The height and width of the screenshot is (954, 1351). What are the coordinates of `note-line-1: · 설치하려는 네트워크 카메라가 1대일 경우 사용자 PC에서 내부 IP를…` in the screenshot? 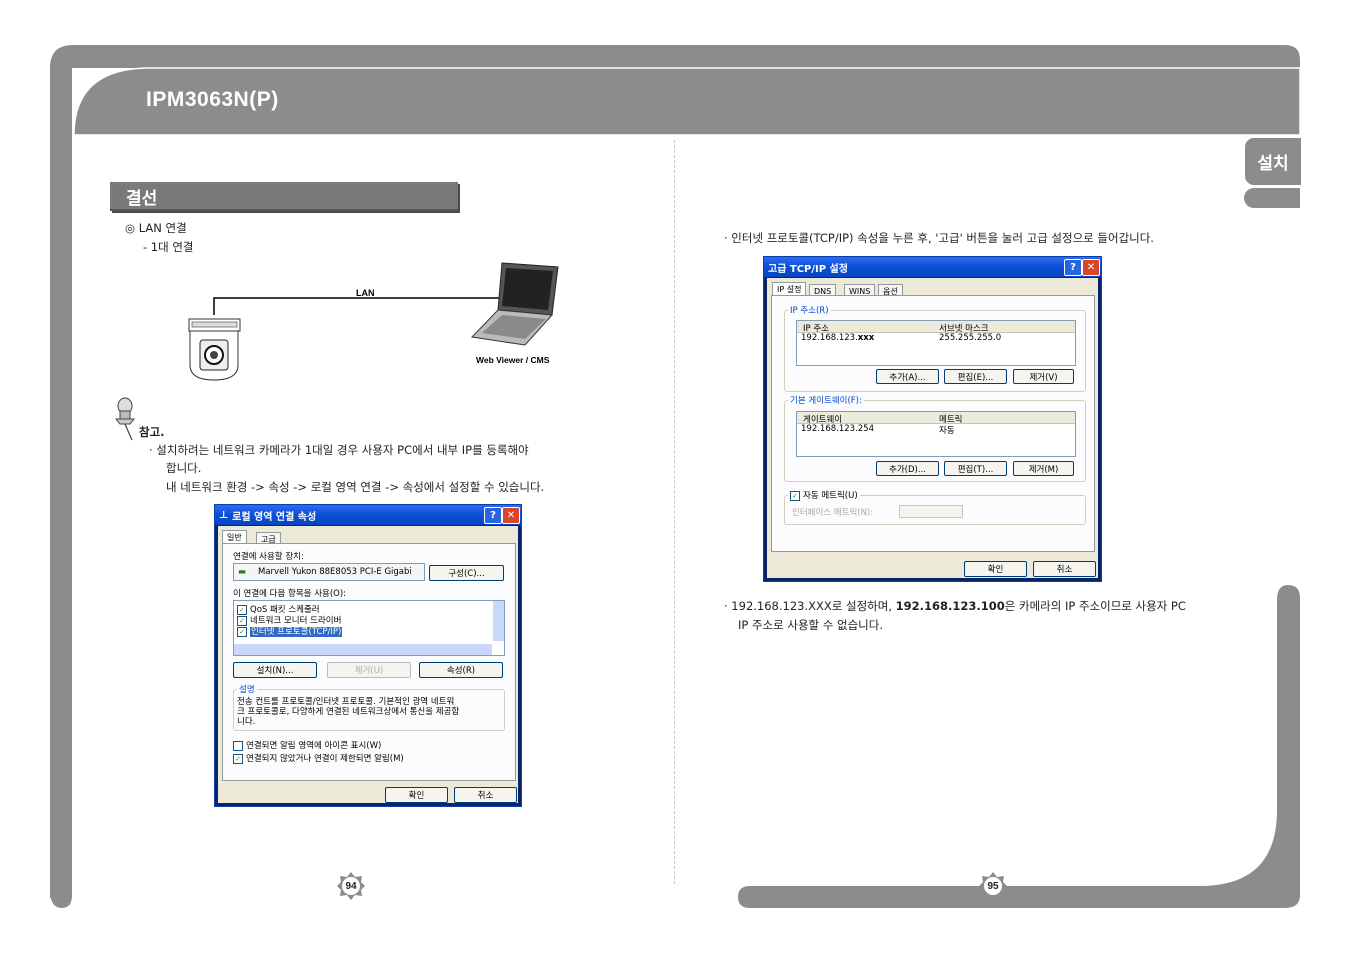 It's located at (339, 450).